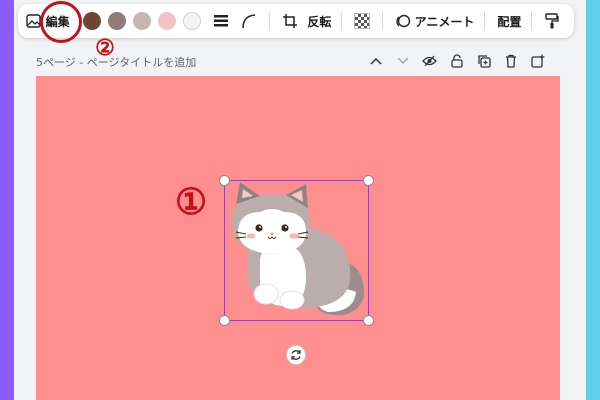 This screenshot has width=600, height=400. I want to click on corner-rounding-icon, so click(249, 21).